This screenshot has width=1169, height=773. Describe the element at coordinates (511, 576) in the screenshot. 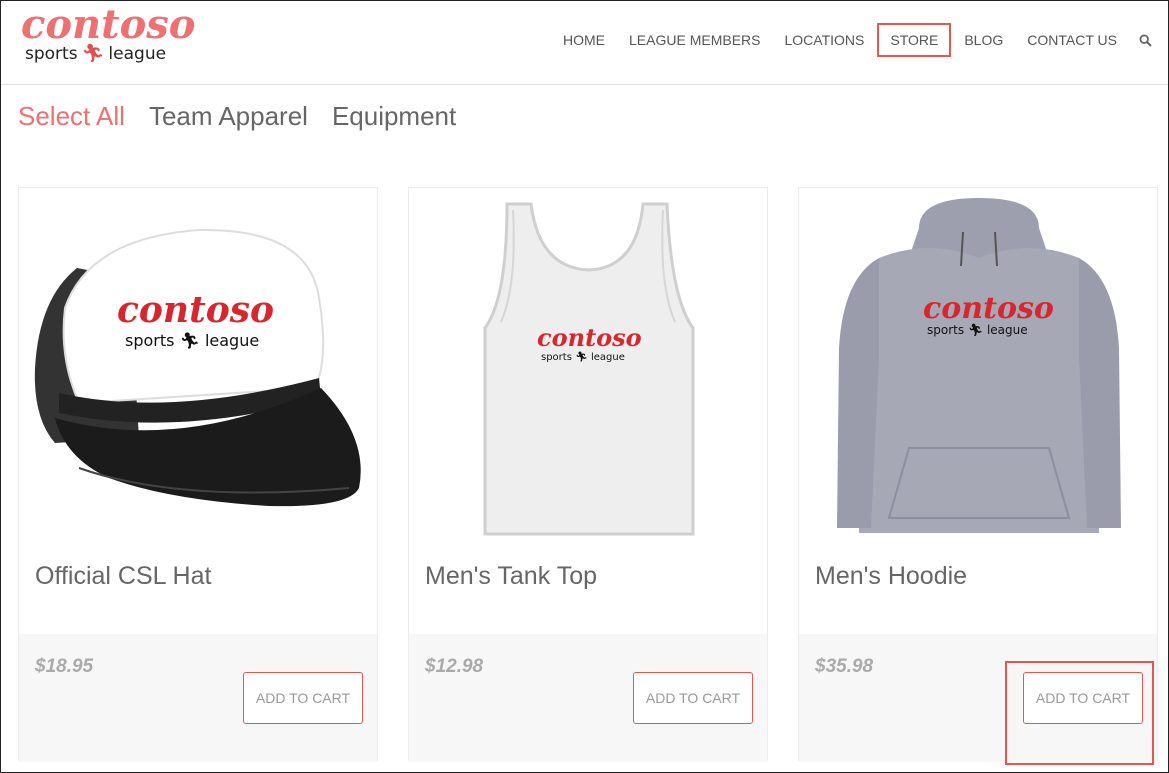

I see `product-title: Men's Tank Top` at that location.